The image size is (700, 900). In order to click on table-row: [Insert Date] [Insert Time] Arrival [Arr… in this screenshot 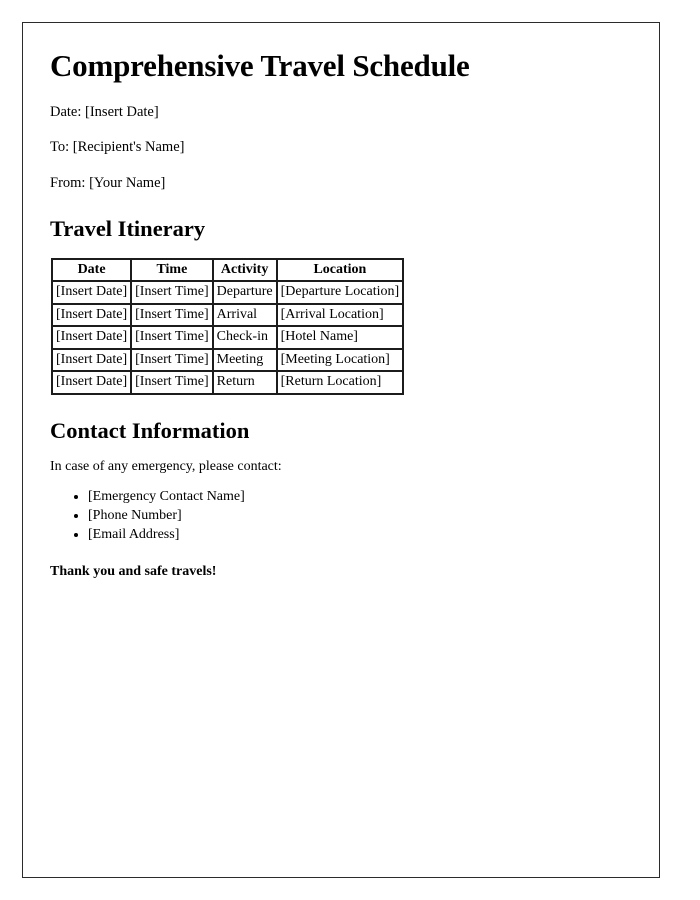, I will do `click(228, 315)`.